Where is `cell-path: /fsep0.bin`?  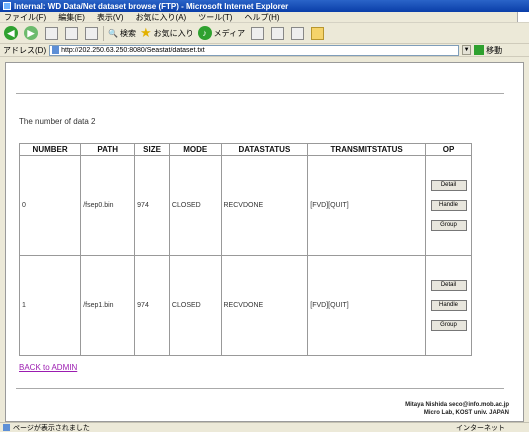 cell-path: /fsep0.bin is located at coordinates (108, 205).